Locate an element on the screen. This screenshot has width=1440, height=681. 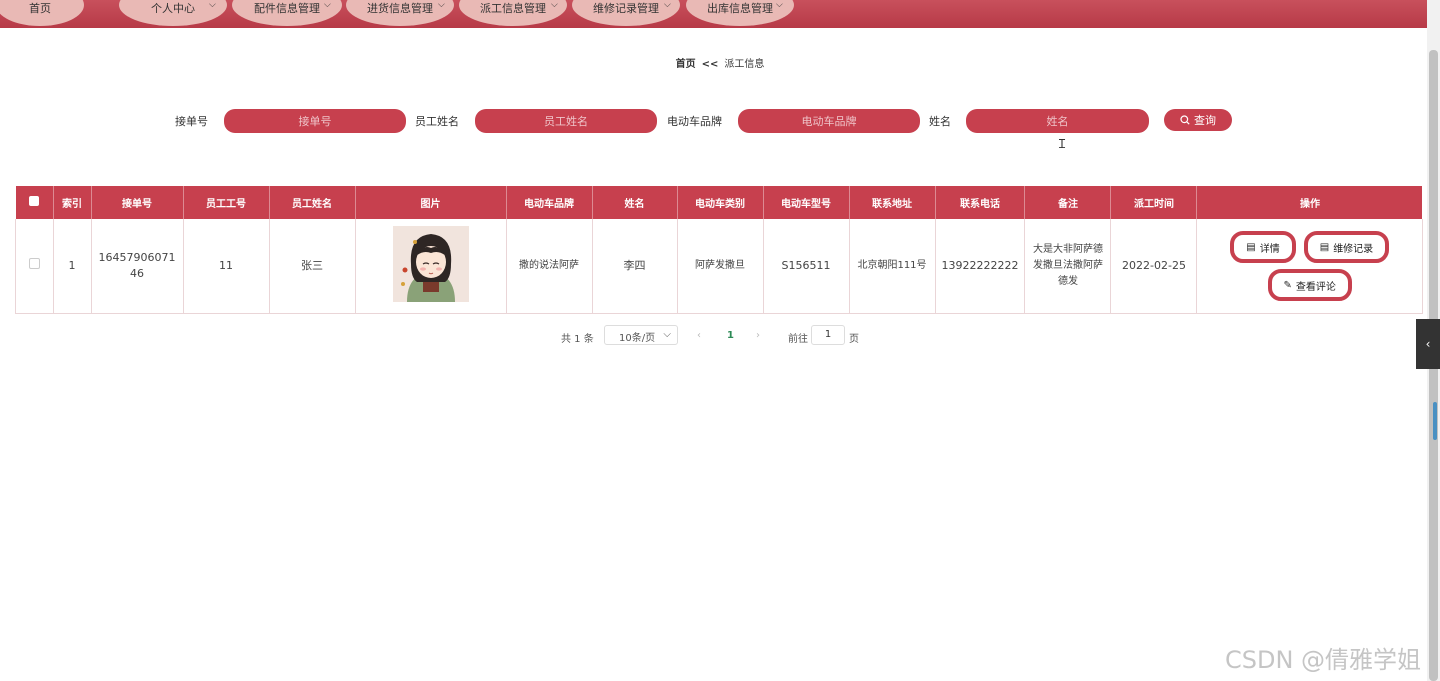
next-page-icon: › is located at coordinates (758, 335).